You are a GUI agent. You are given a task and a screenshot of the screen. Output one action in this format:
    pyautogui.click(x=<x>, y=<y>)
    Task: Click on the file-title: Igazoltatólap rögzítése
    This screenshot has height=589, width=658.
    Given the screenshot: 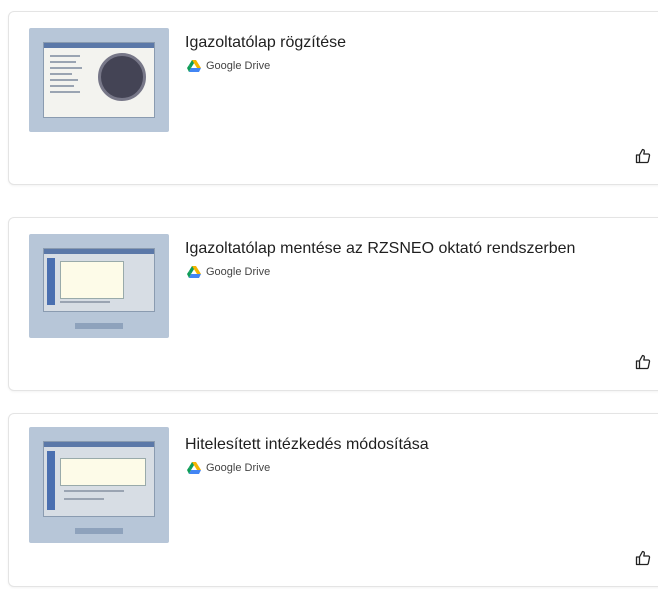 What is the action you would take?
    pyautogui.click(x=265, y=43)
    